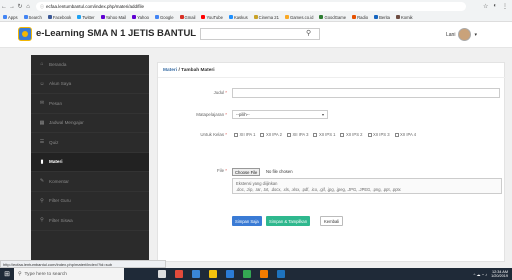  What do you see at coordinates (12, 7) in the screenshot?
I see `forward-icon: →` at bounding box center [12, 7].